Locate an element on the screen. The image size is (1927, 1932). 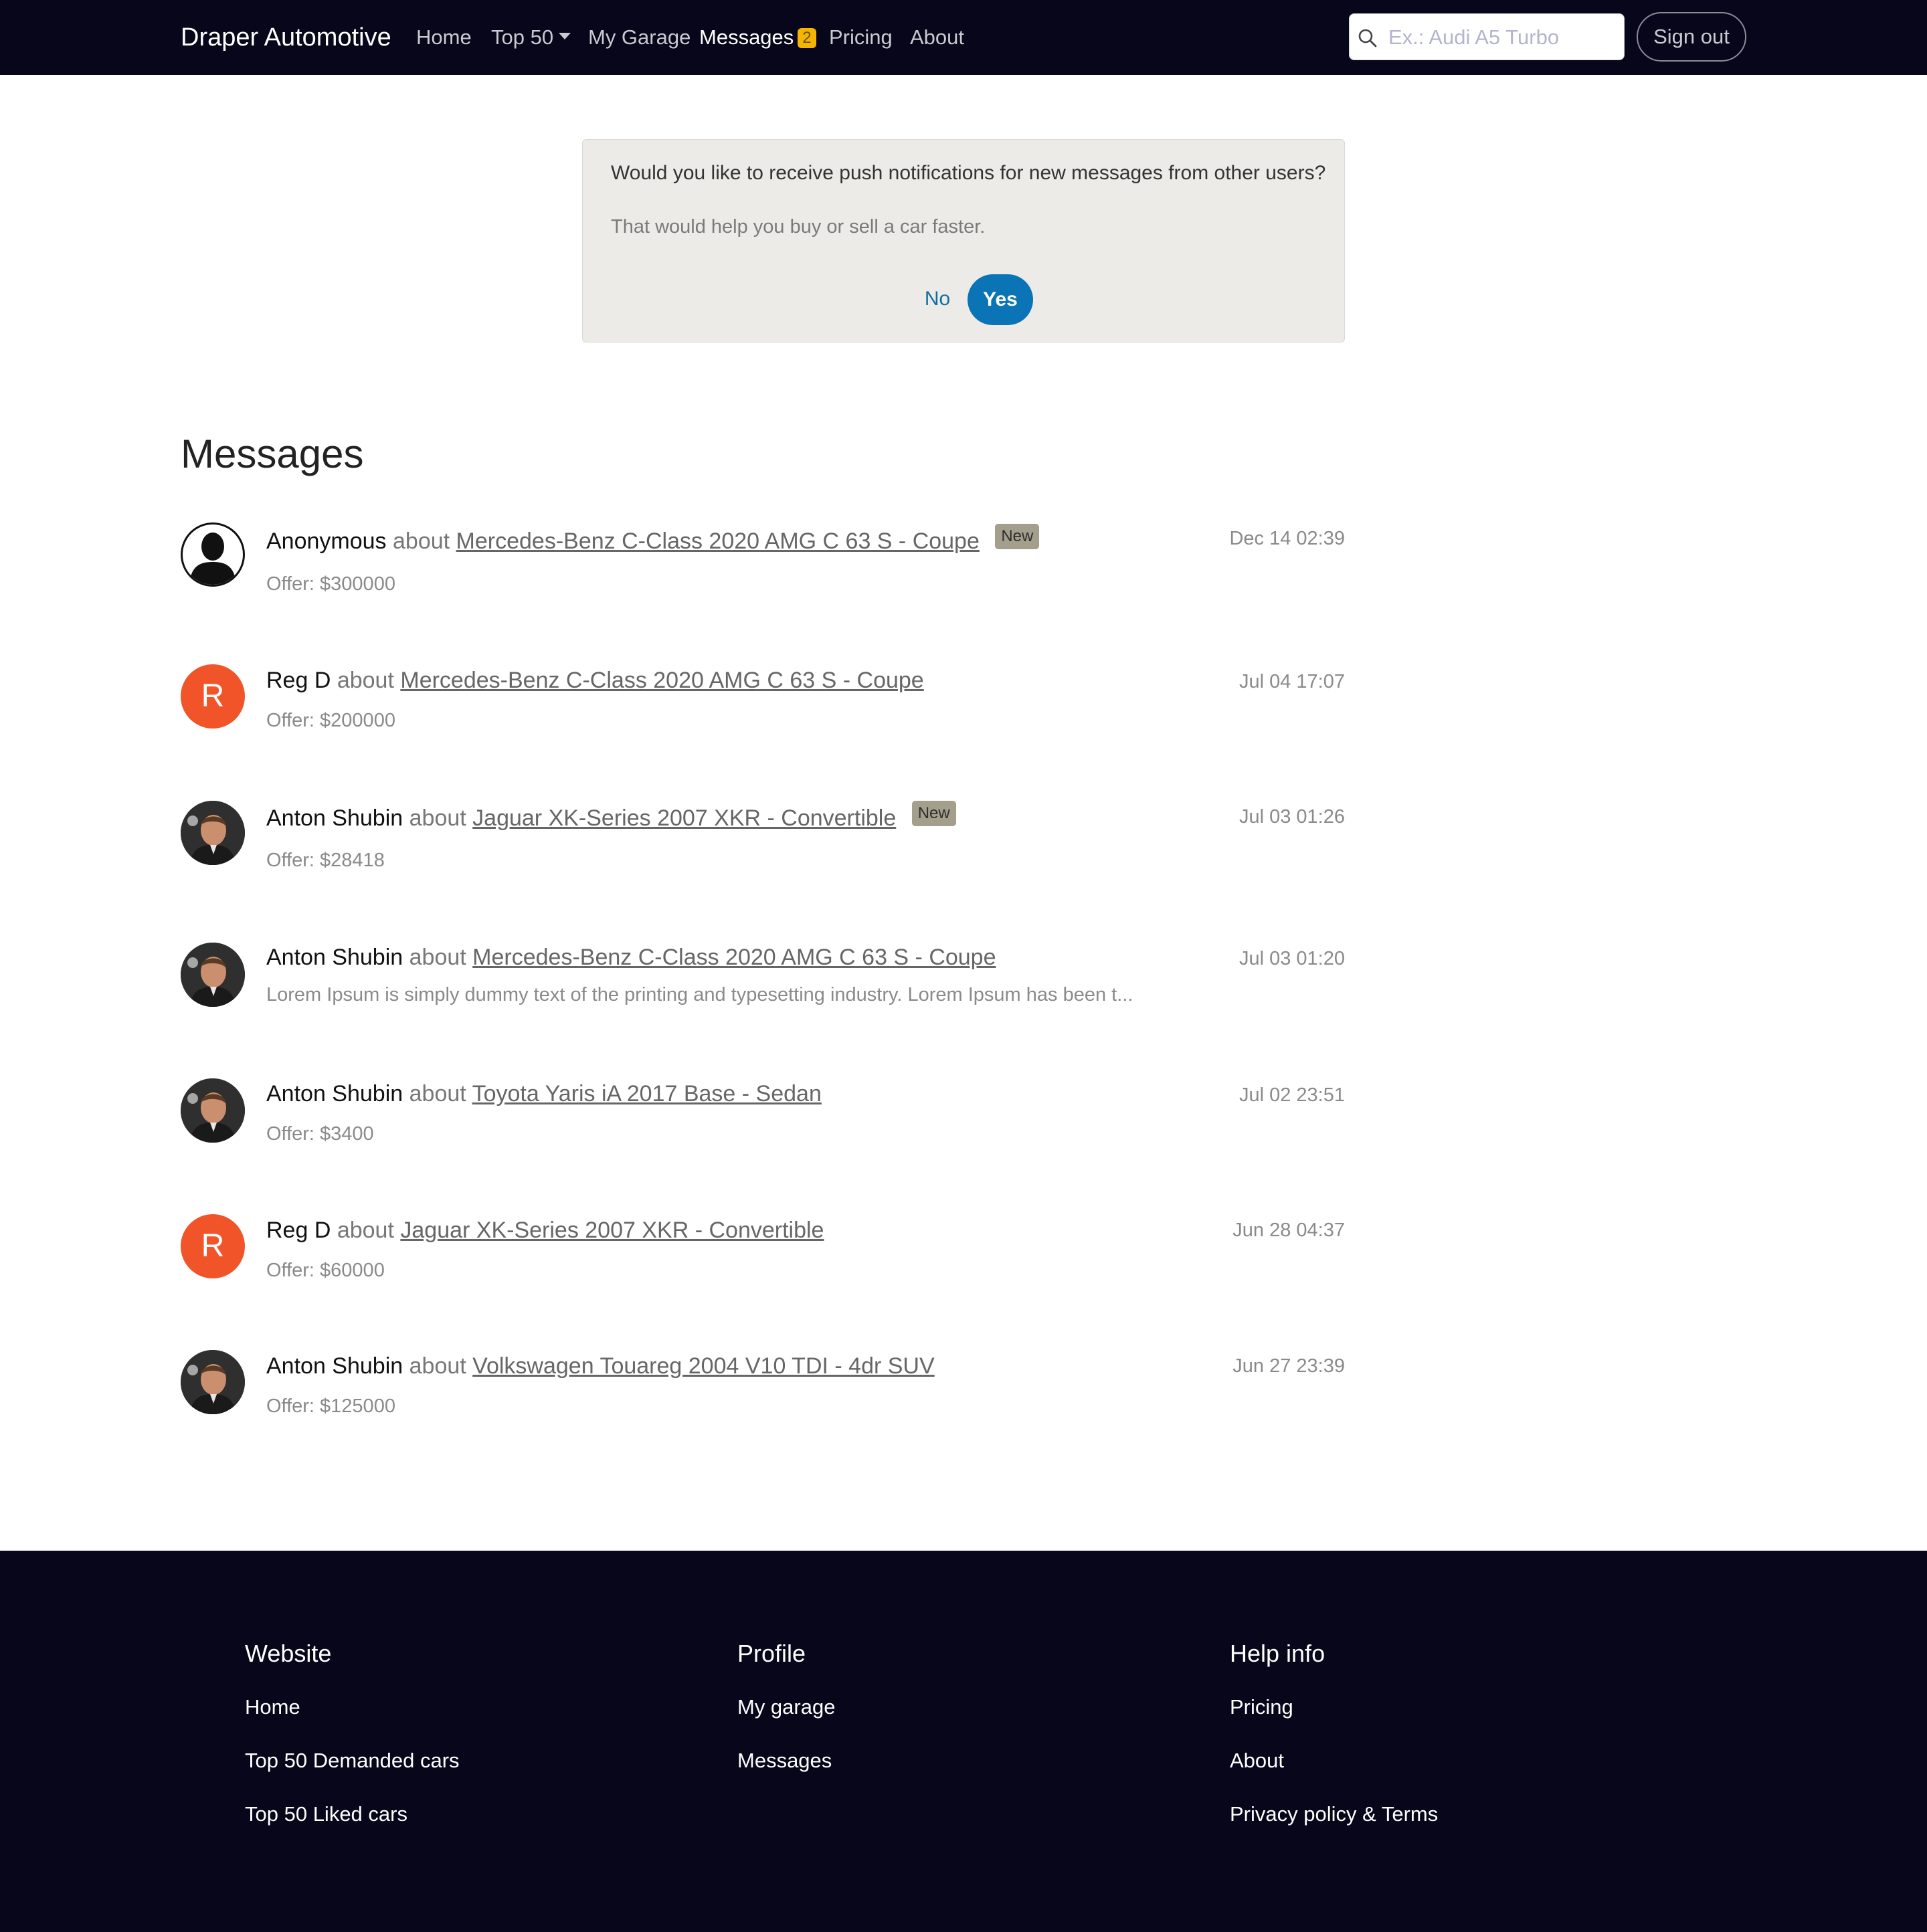
search-input is located at coordinates (1502, 37).